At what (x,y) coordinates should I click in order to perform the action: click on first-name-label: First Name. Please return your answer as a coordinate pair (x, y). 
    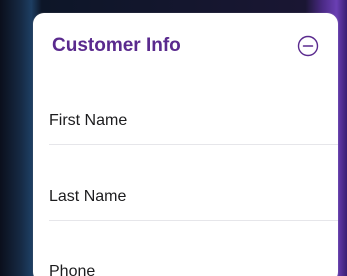
    Looking at the image, I should click on (88, 120).